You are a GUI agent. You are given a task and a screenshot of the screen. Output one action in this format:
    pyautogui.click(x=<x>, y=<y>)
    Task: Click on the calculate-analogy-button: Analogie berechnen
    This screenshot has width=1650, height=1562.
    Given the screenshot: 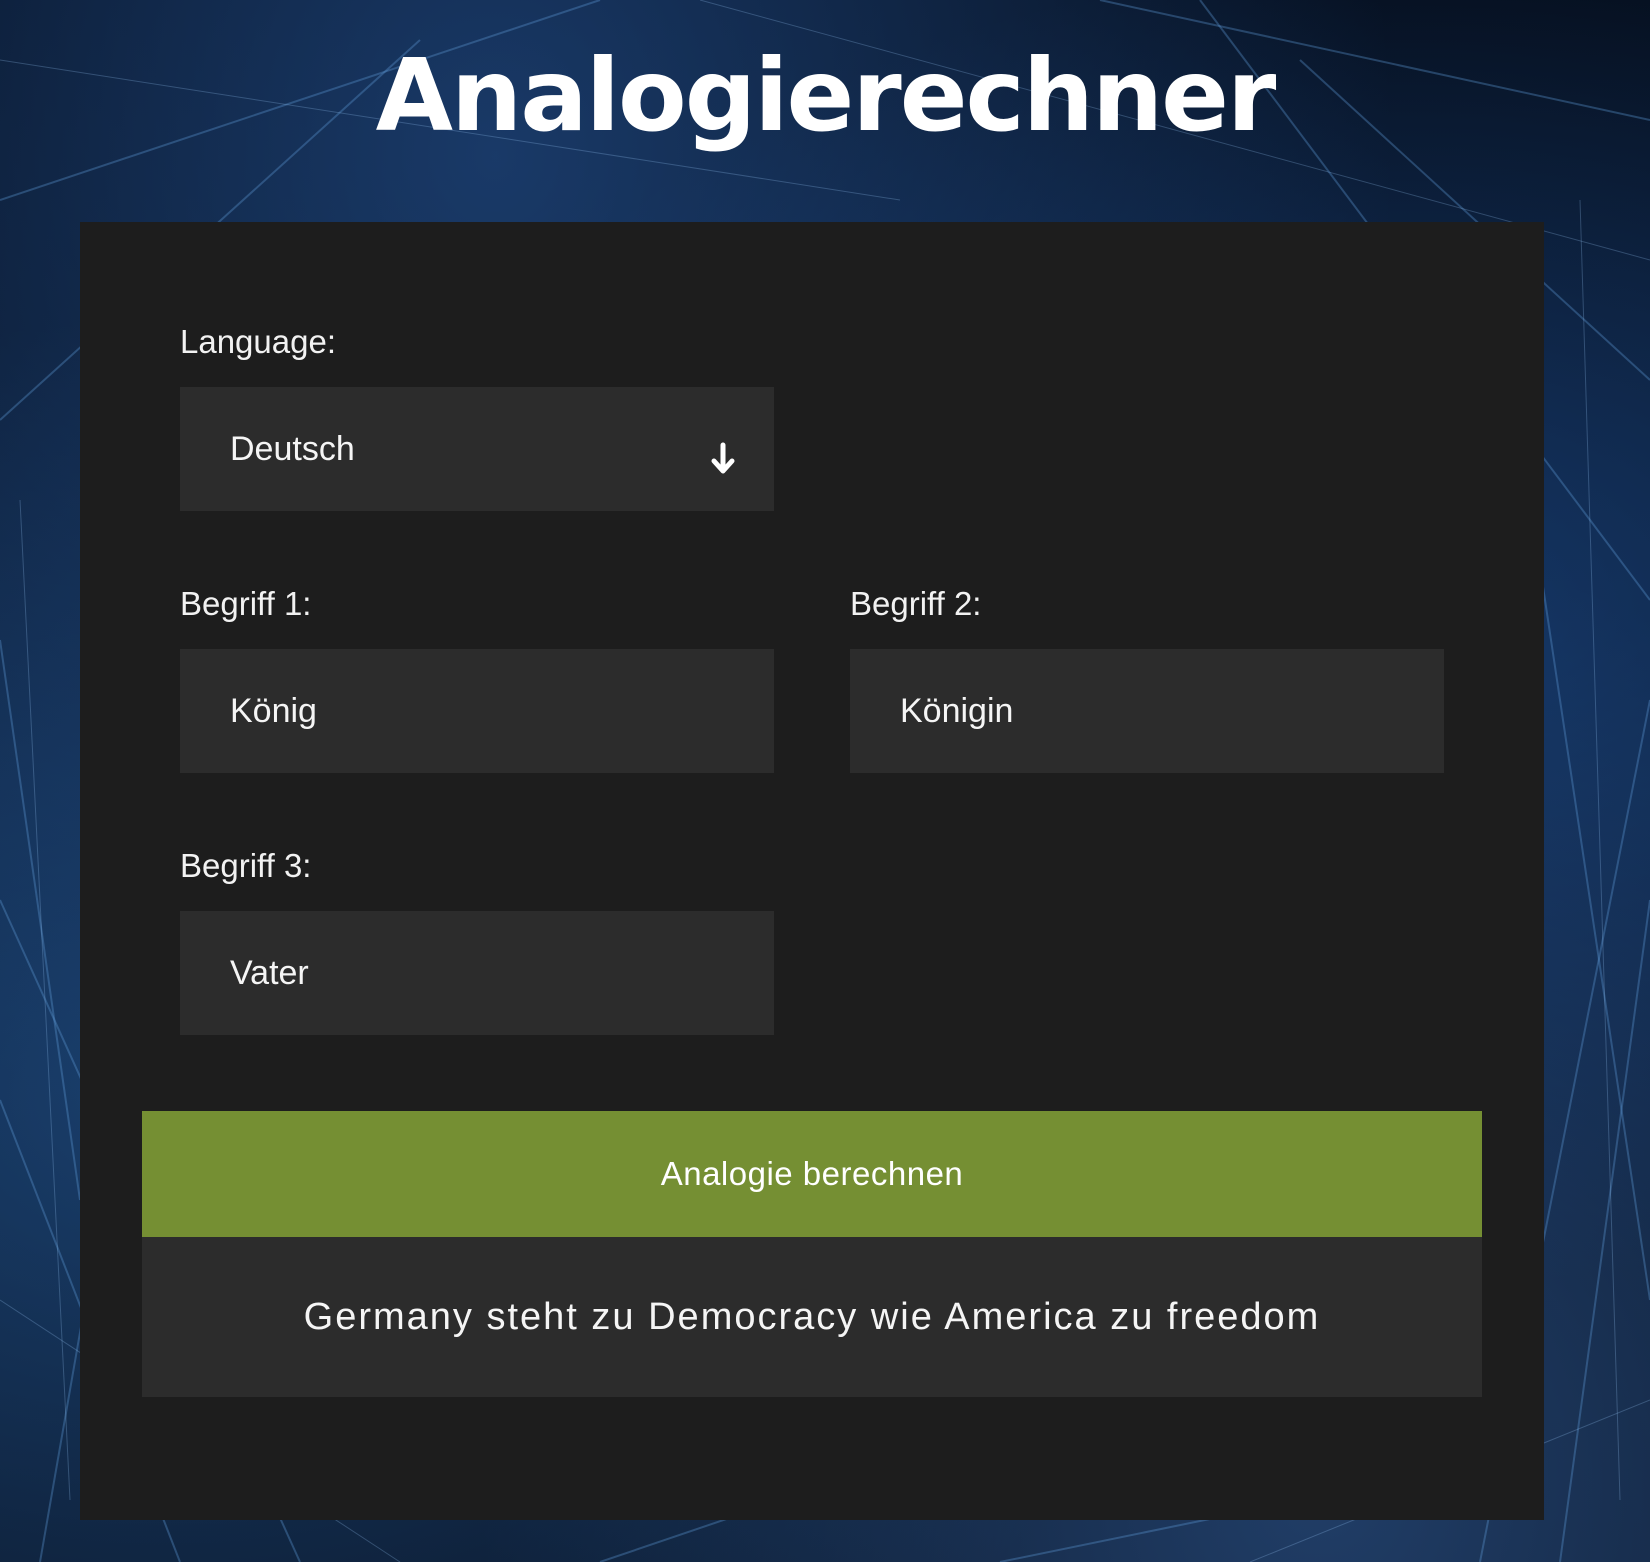 What is the action you would take?
    pyautogui.click(x=812, y=1174)
    